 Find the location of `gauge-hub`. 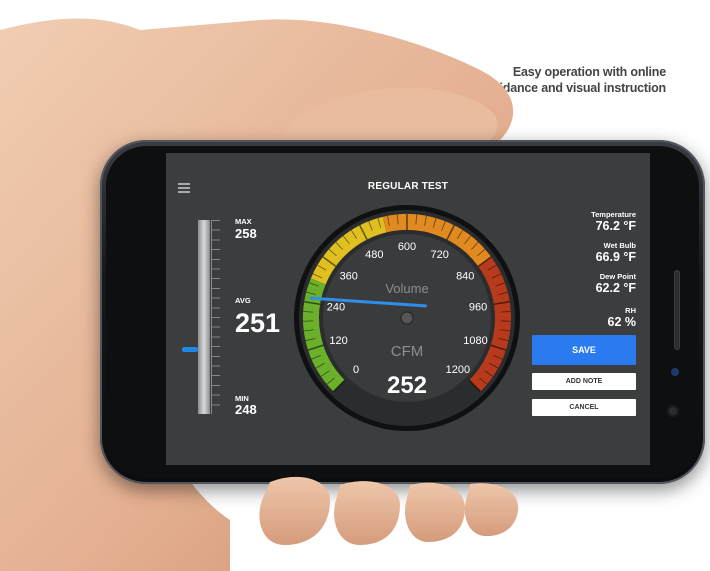

gauge-hub is located at coordinates (407, 318).